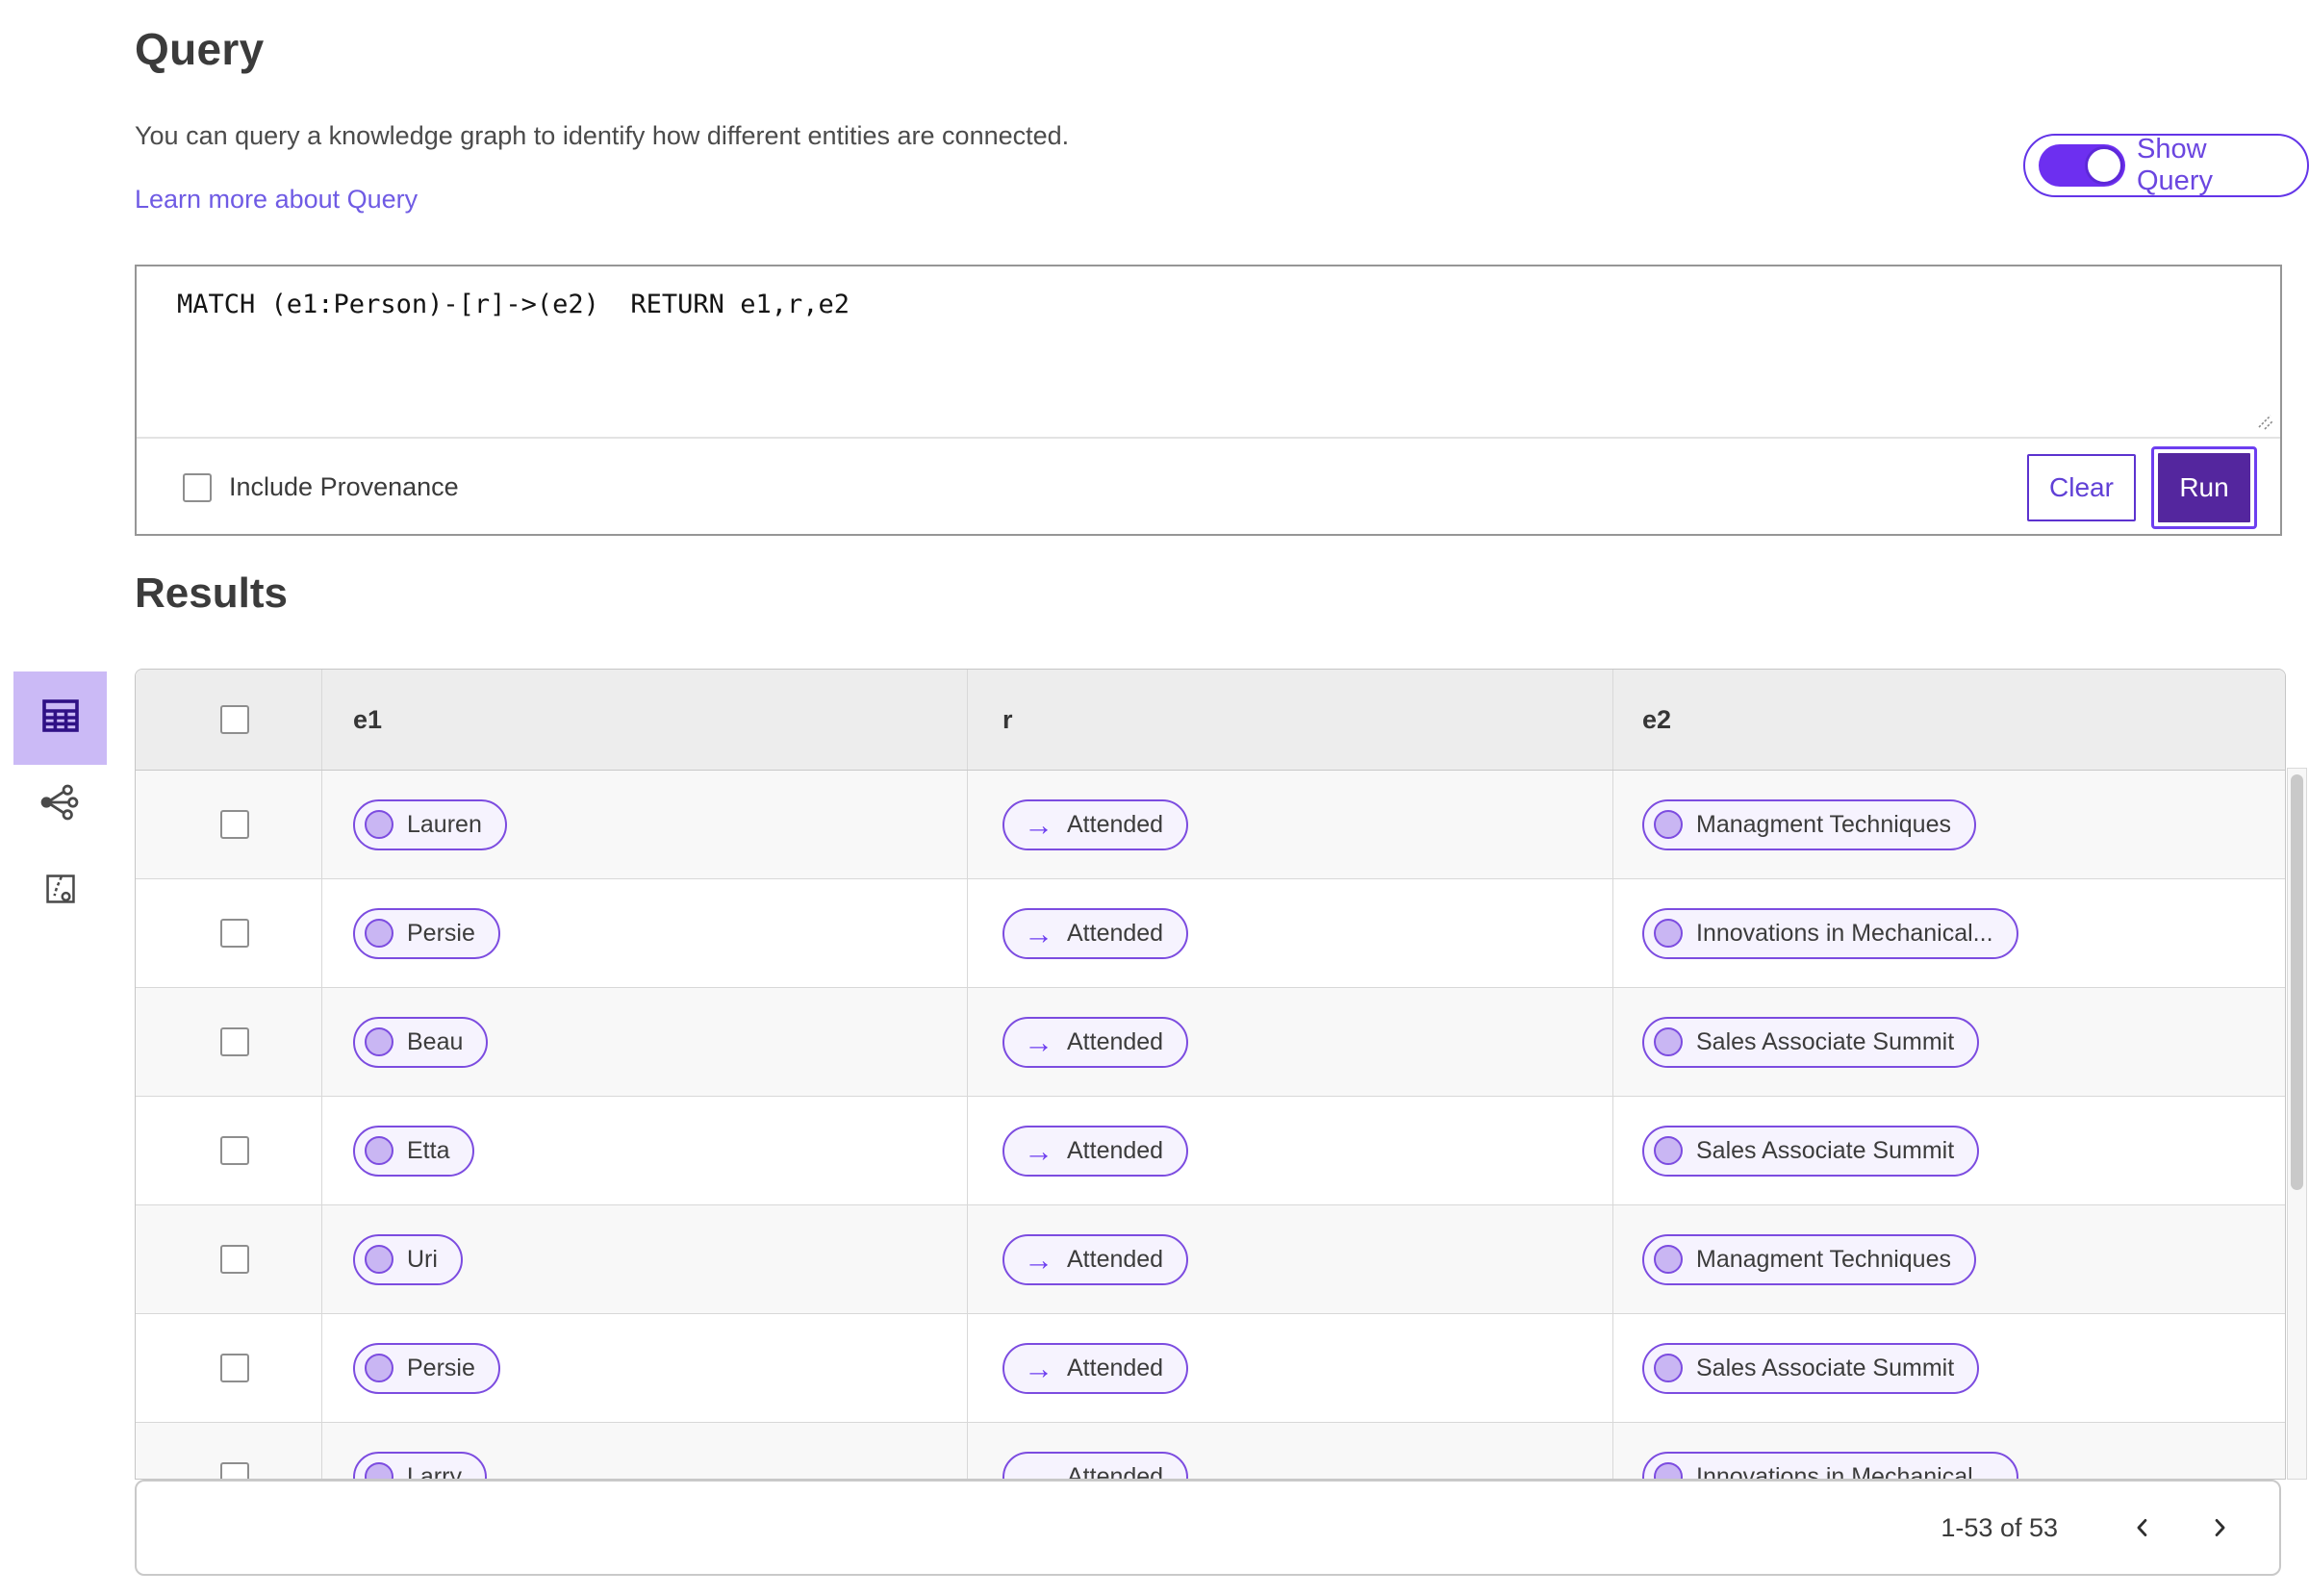 The image size is (2309, 1596). I want to click on entity-chip-e1: Uri, so click(408, 1259).